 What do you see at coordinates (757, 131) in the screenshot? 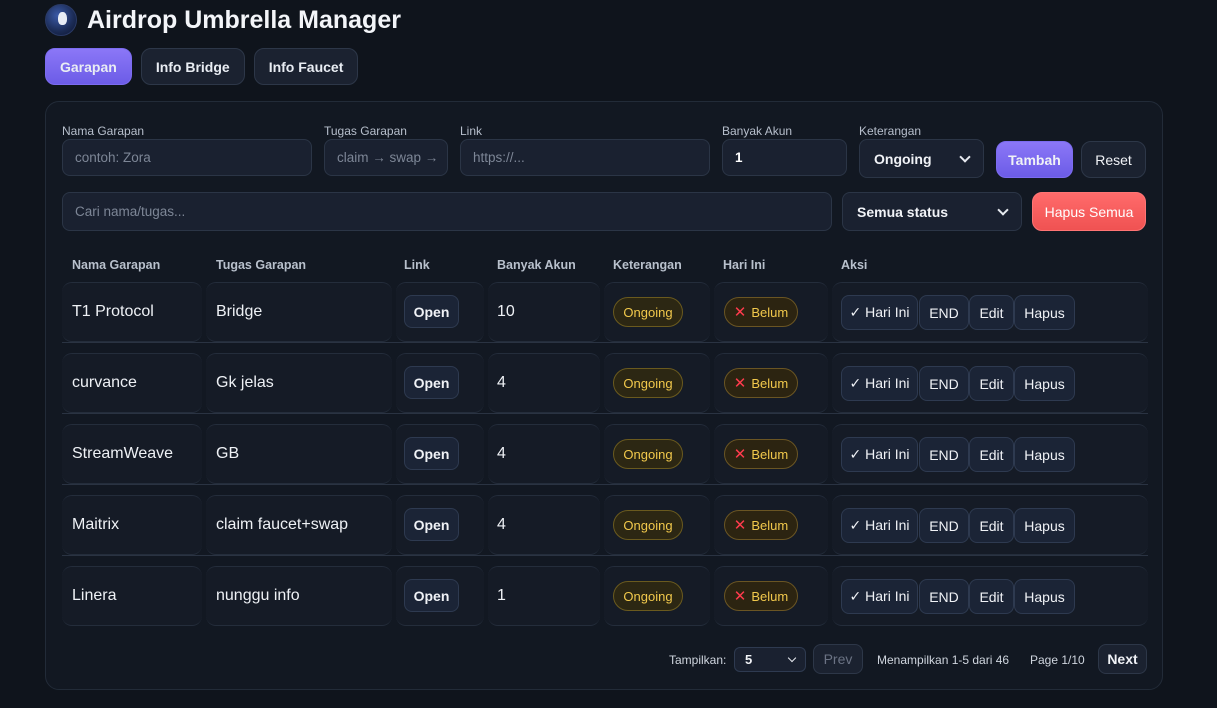
I see `akun-label: Banyak Akun` at bounding box center [757, 131].